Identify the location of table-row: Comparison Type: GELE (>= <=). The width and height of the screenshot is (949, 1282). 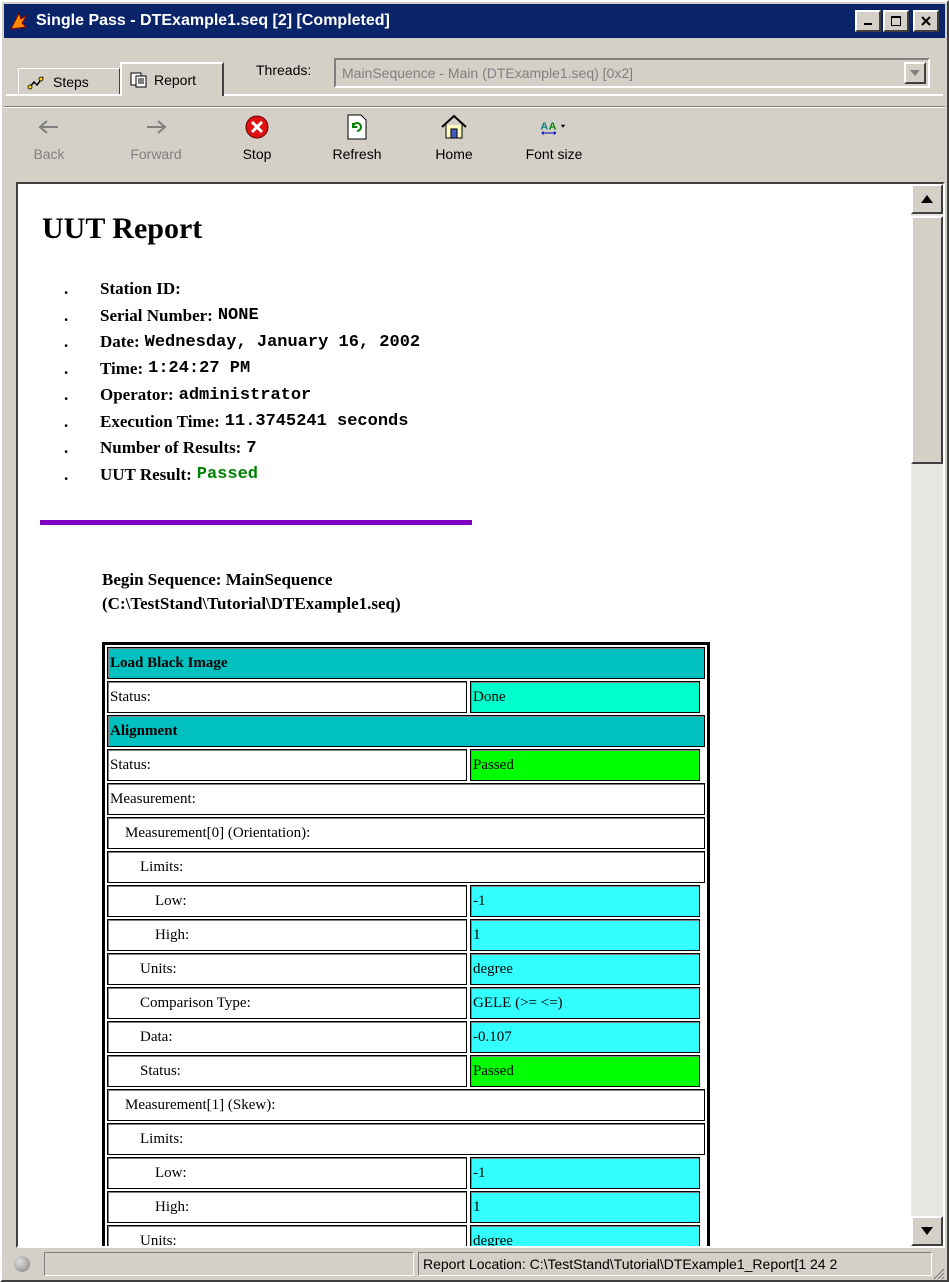
(406, 1003).